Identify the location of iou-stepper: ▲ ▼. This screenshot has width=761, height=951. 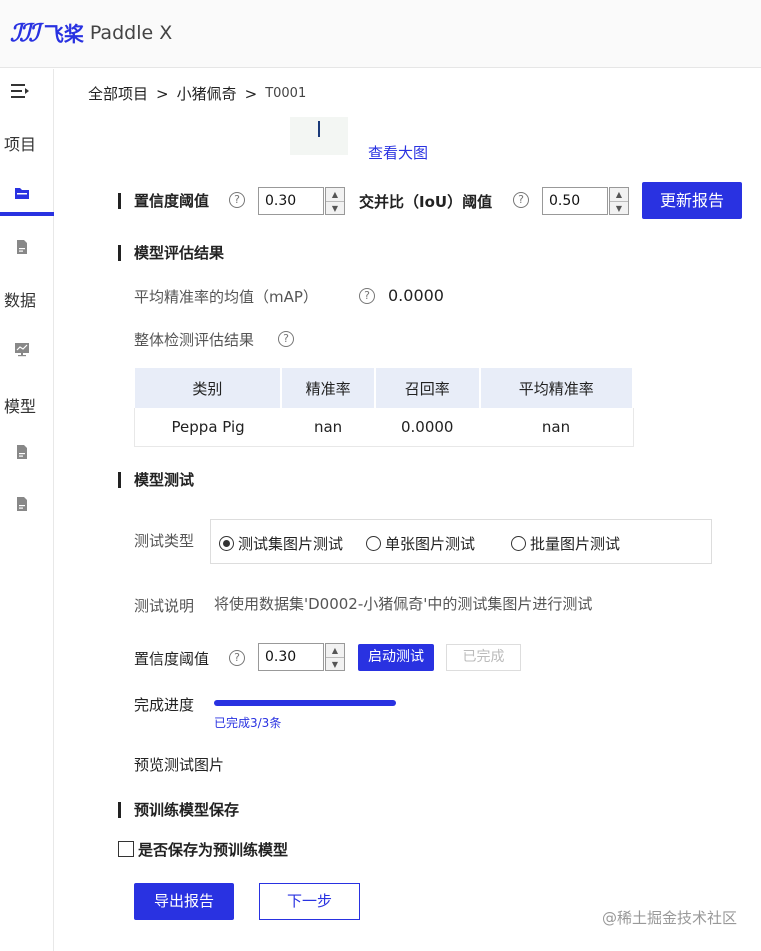
(619, 201).